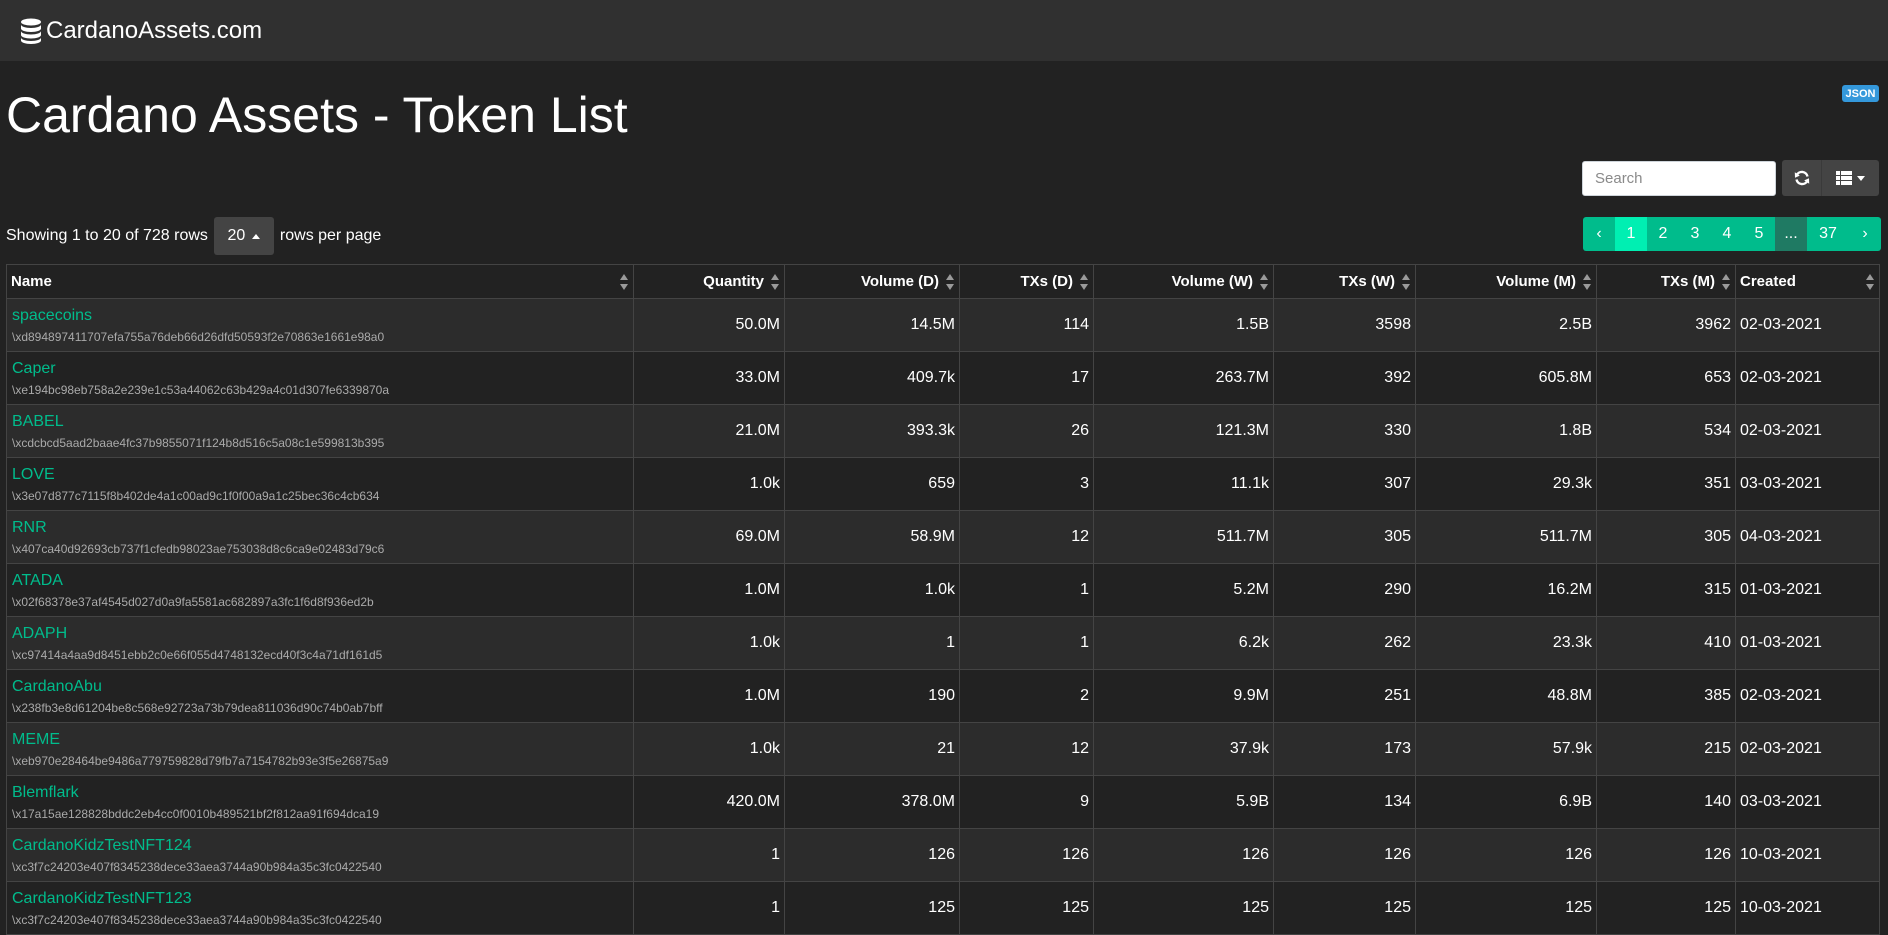 This screenshot has width=1888, height=935. What do you see at coordinates (1506, 484) in the screenshot?
I see `volume-m-cell: 29.3k` at bounding box center [1506, 484].